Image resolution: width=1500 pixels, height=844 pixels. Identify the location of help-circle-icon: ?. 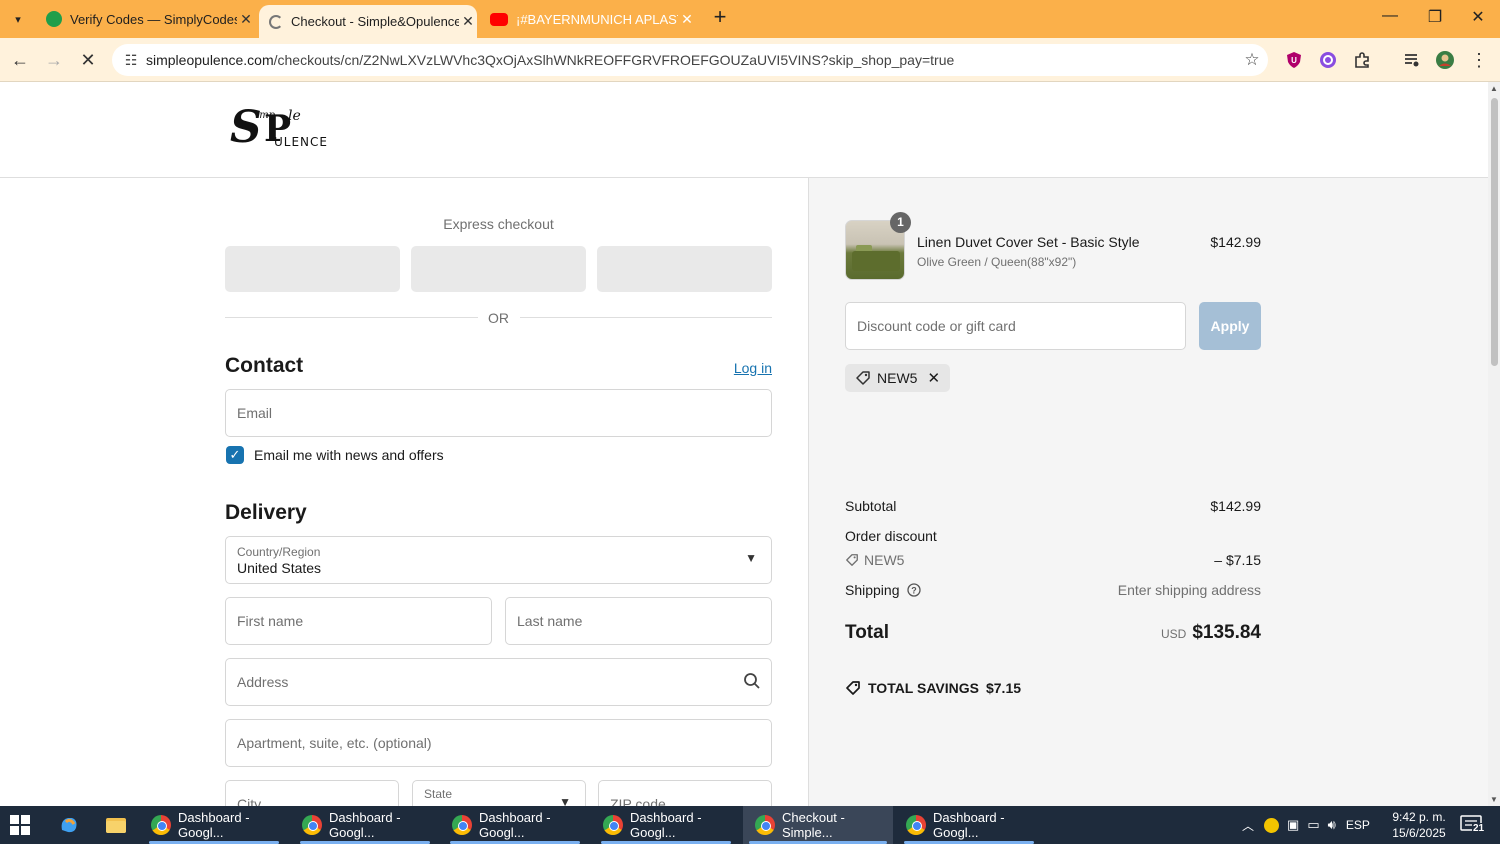
(913, 590).